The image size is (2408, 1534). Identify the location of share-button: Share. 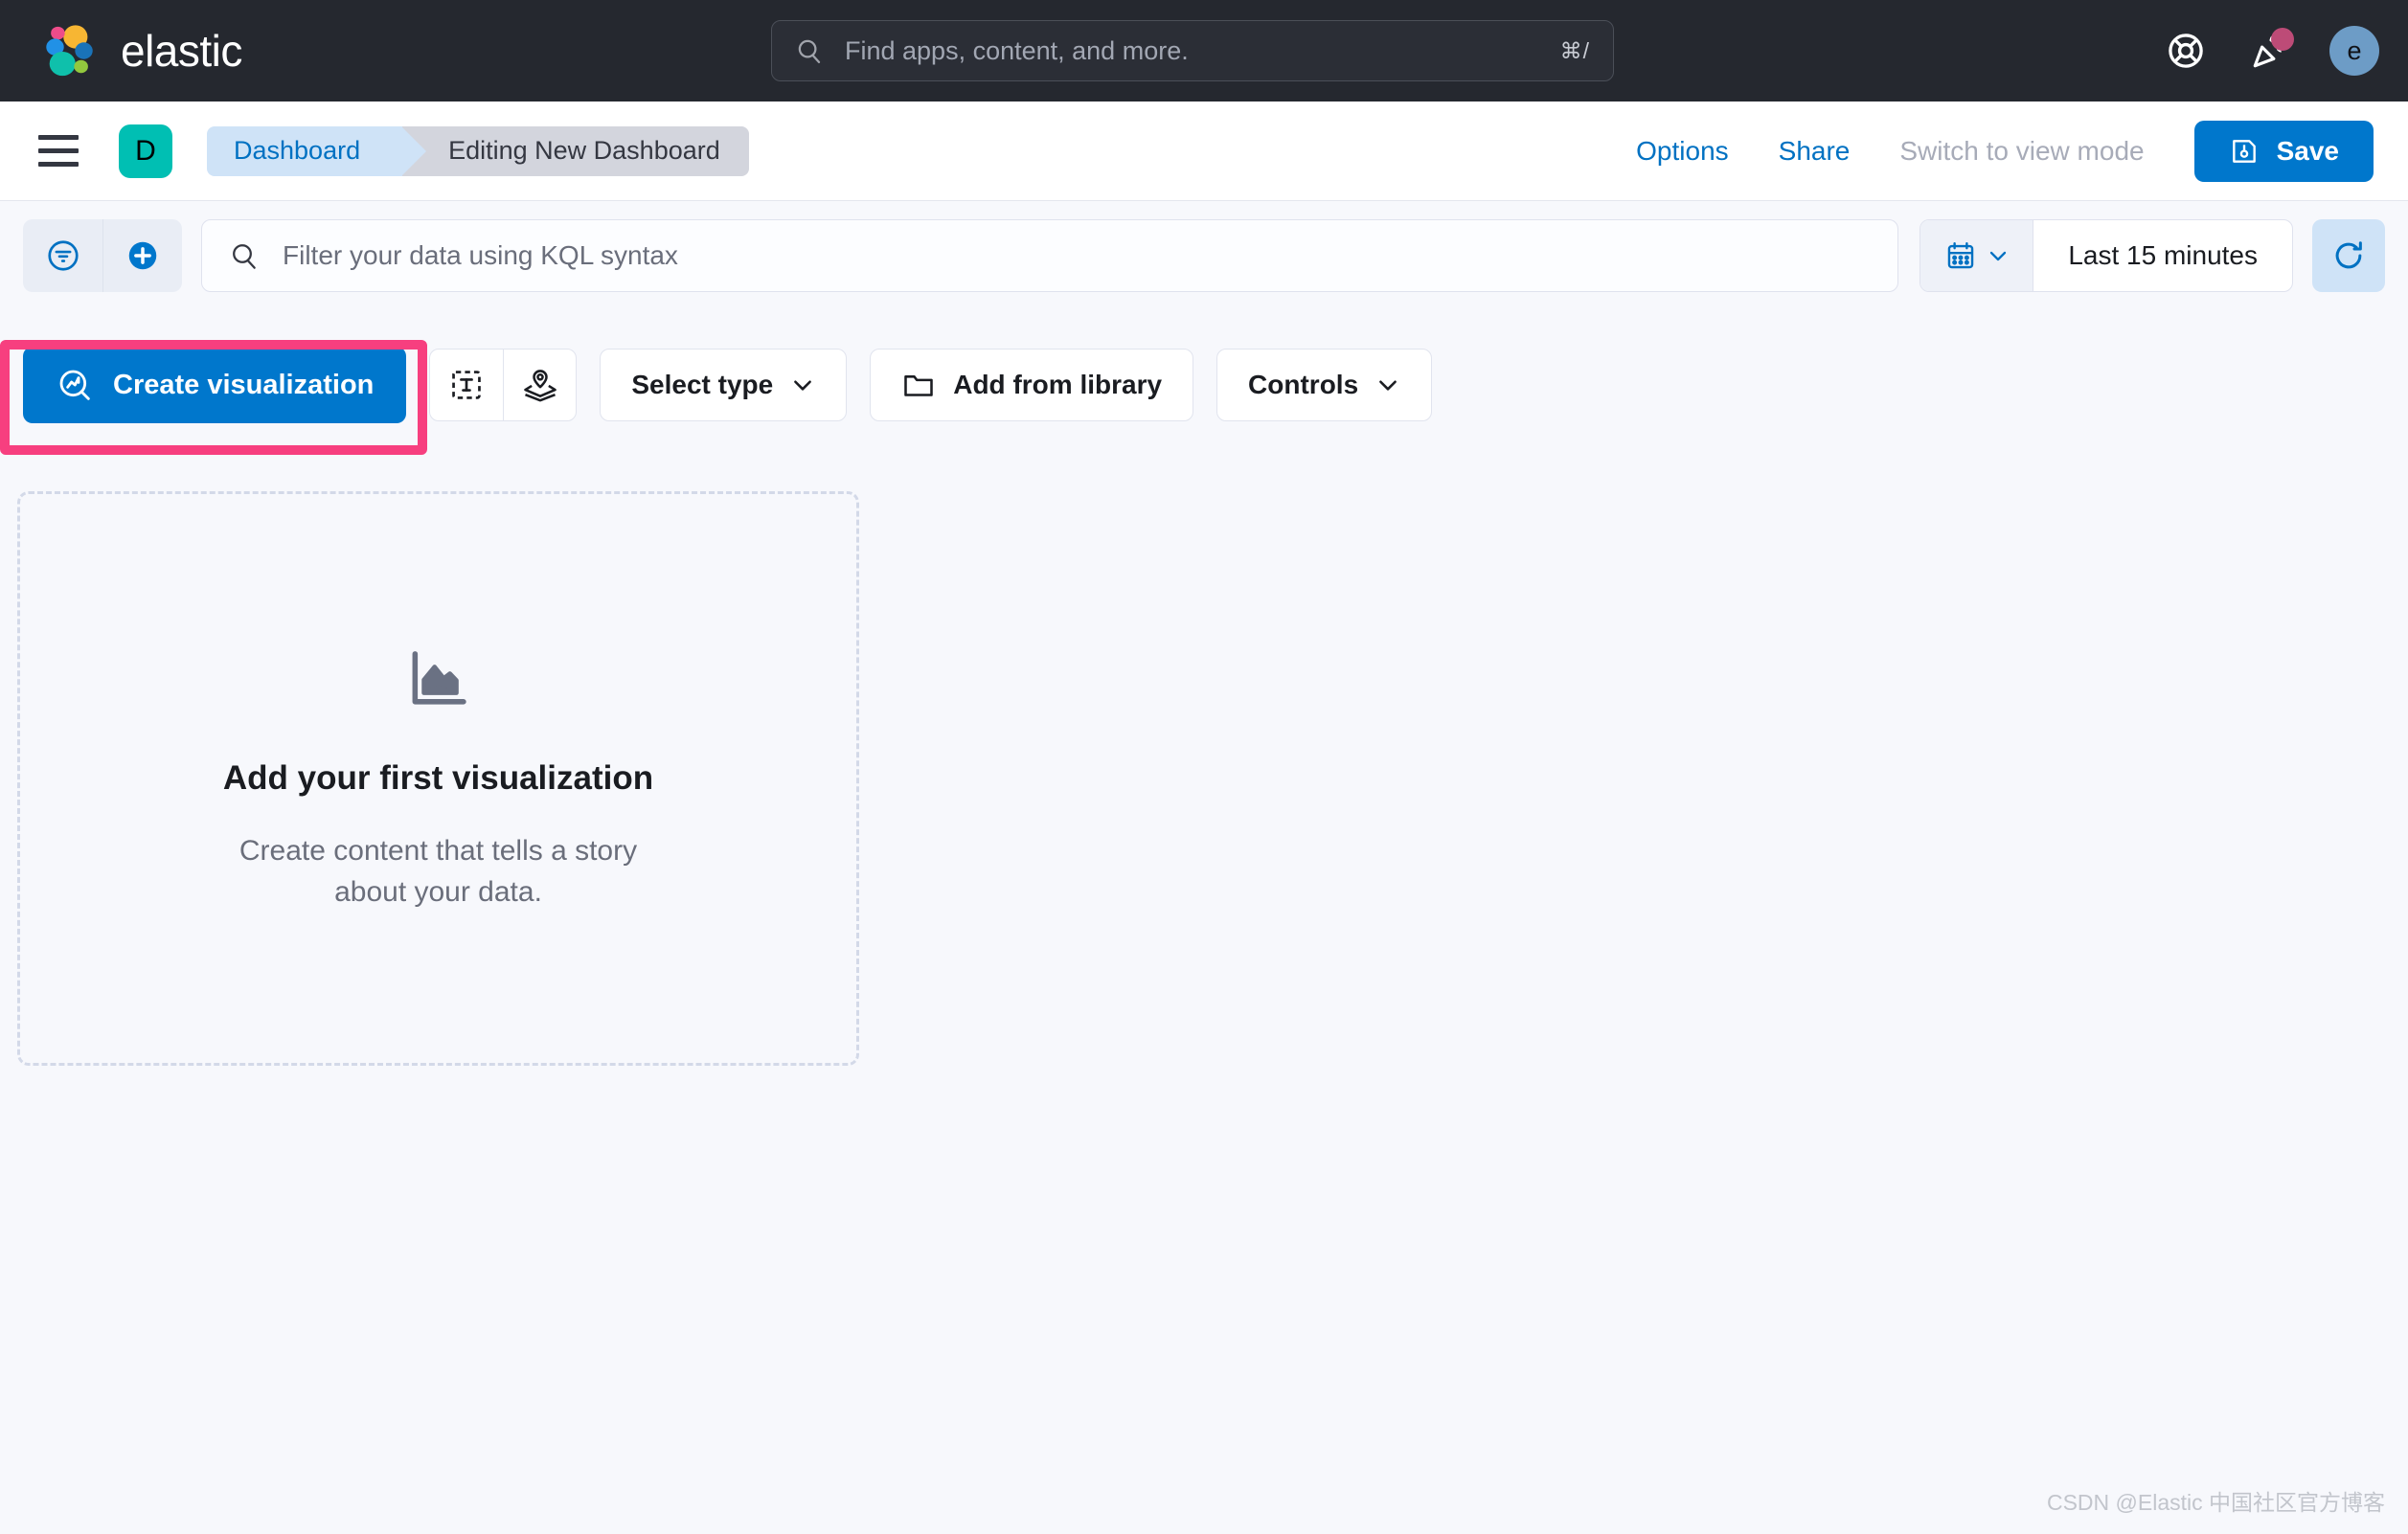
(1814, 151).